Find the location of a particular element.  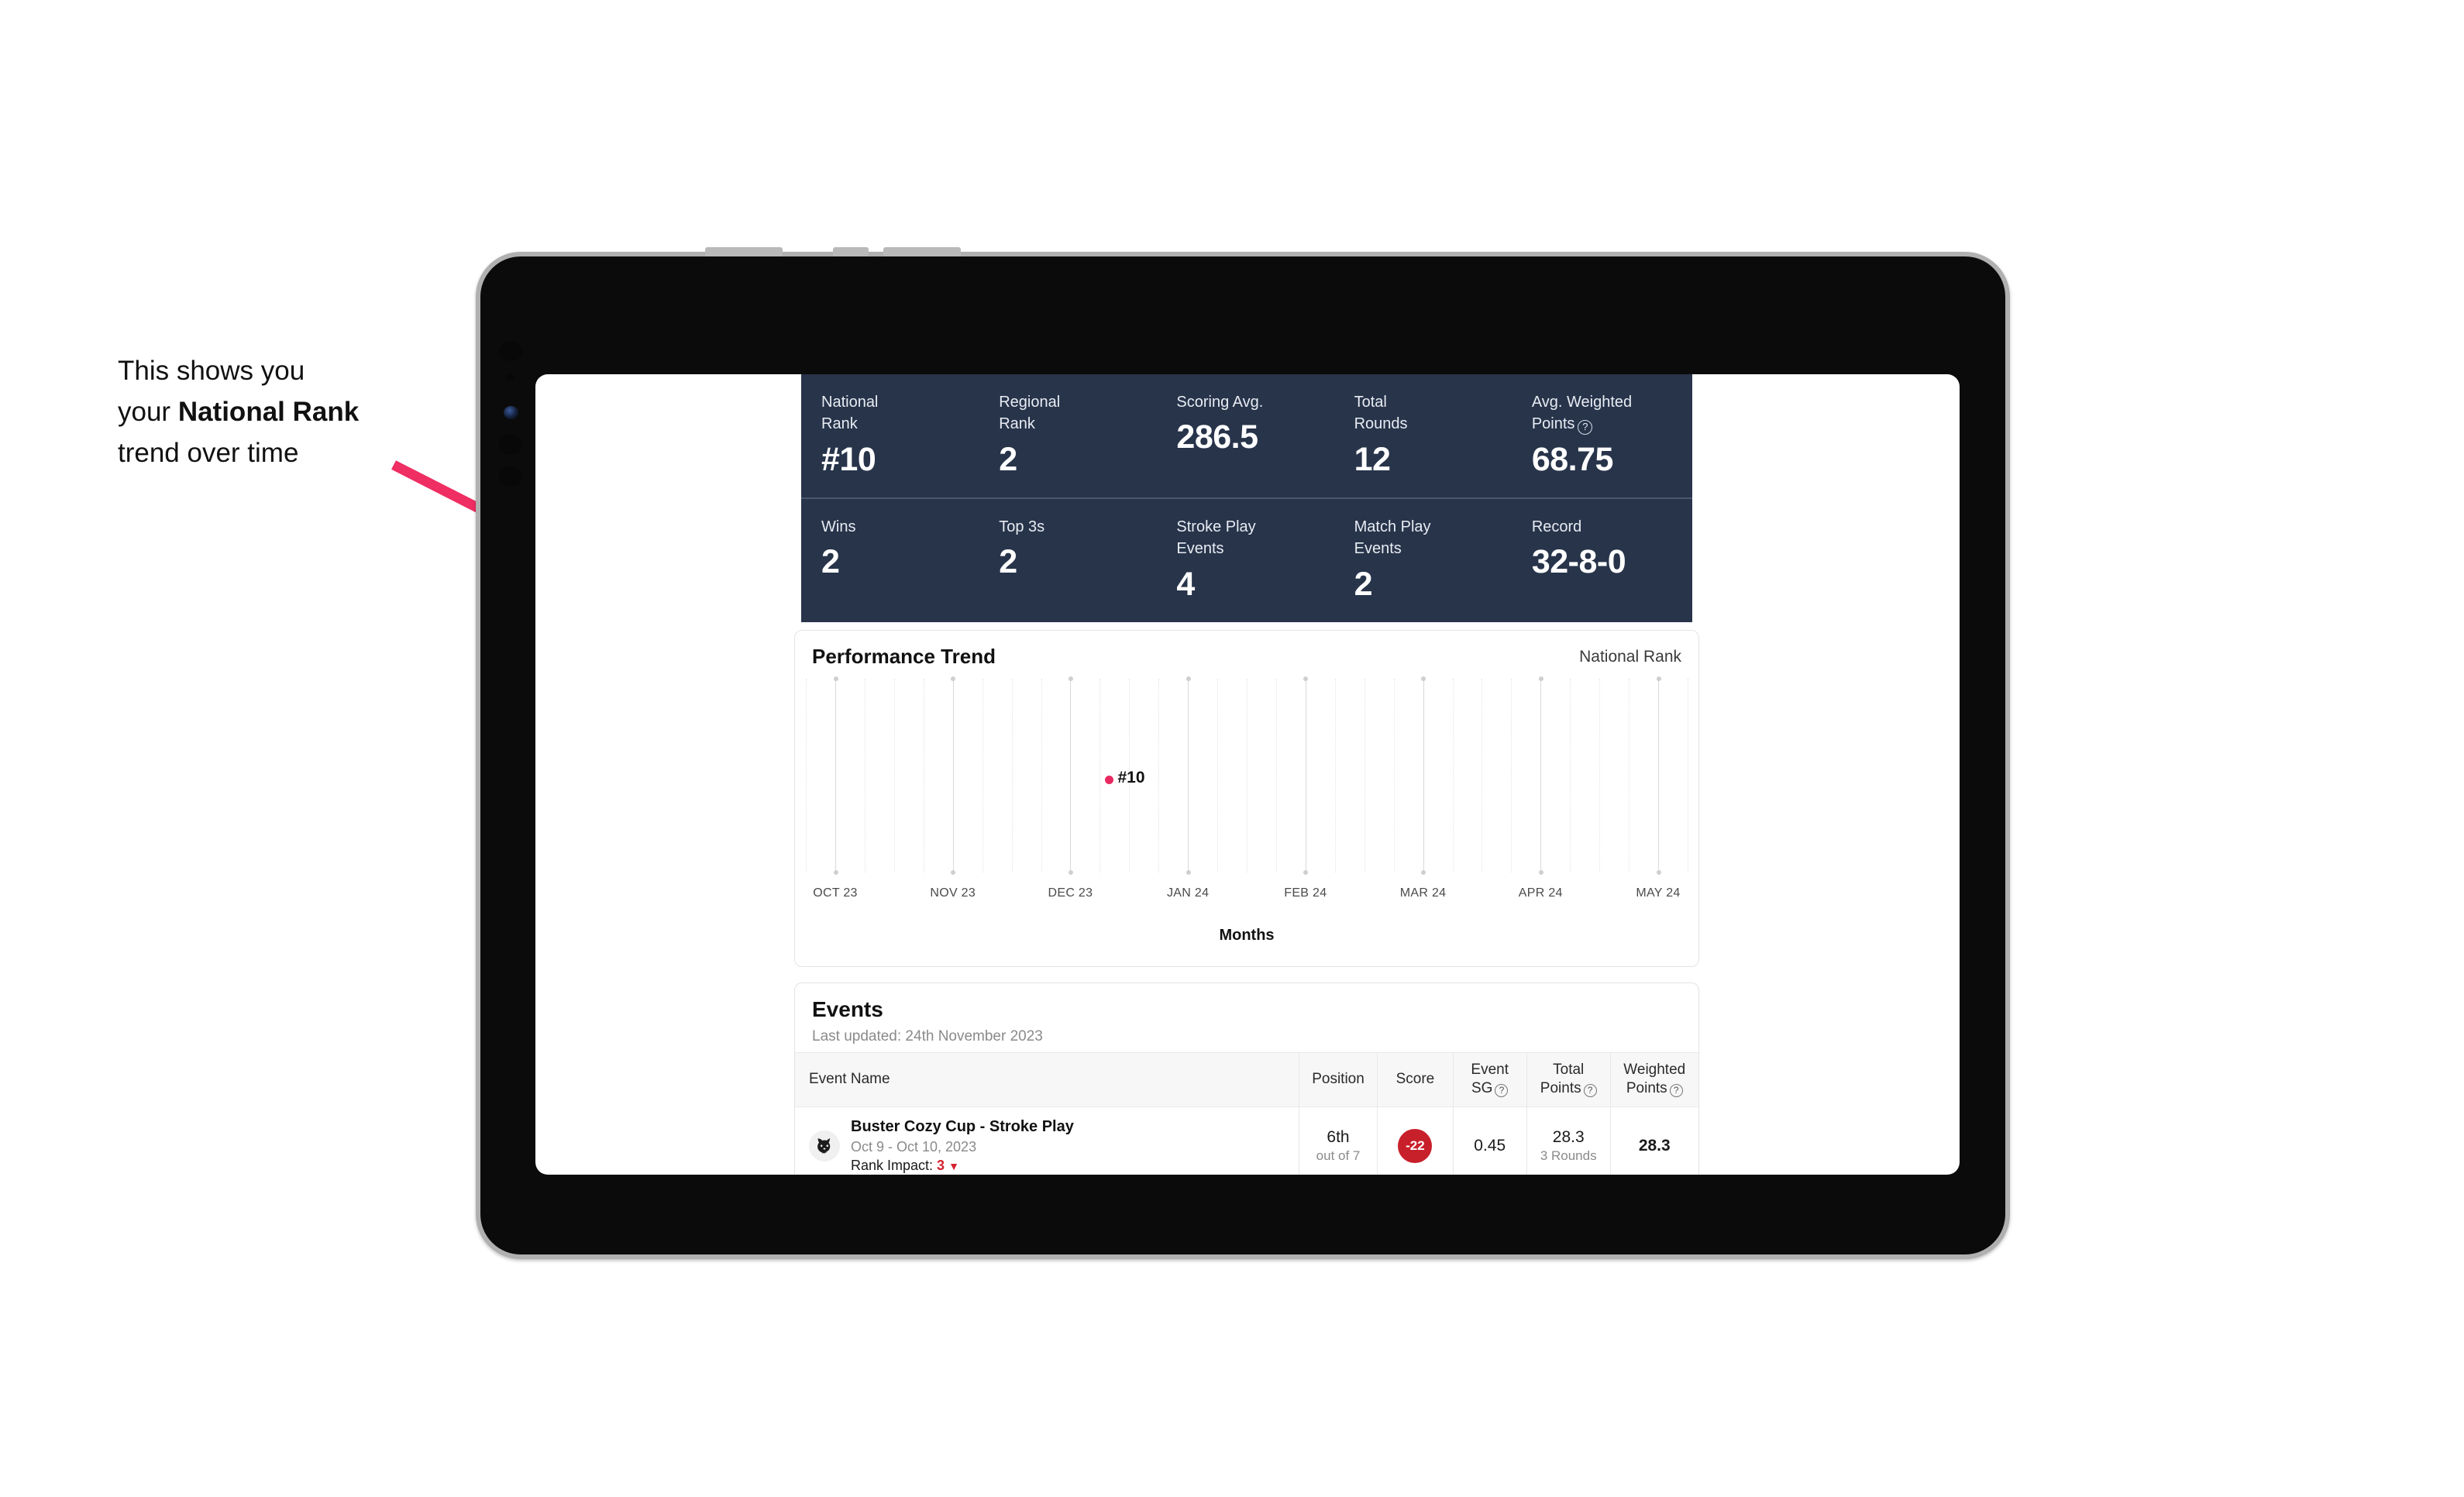

column-header-position: Position is located at coordinates (1338, 1079).